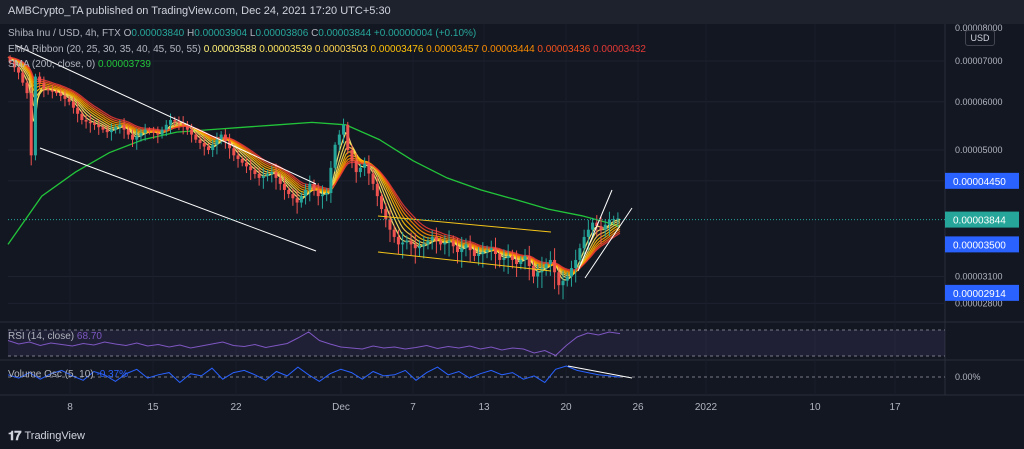 The height and width of the screenshot is (449, 1024). What do you see at coordinates (706, 407) in the screenshot?
I see `x-tick-label: 2022` at bounding box center [706, 407].